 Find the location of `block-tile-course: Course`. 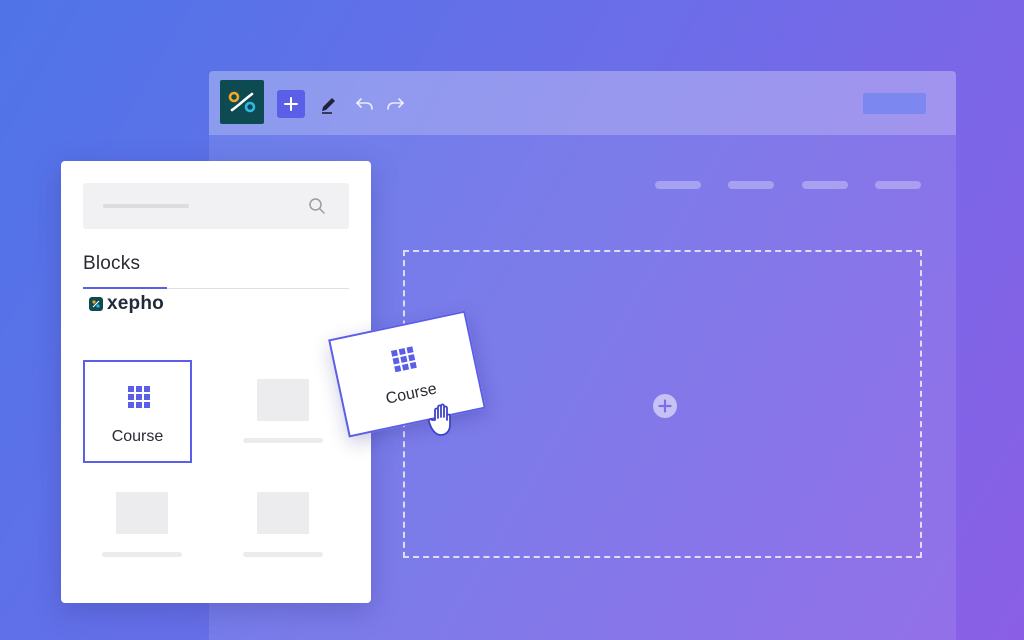

block-tile-course: Course is located at coordinates (137, 411).